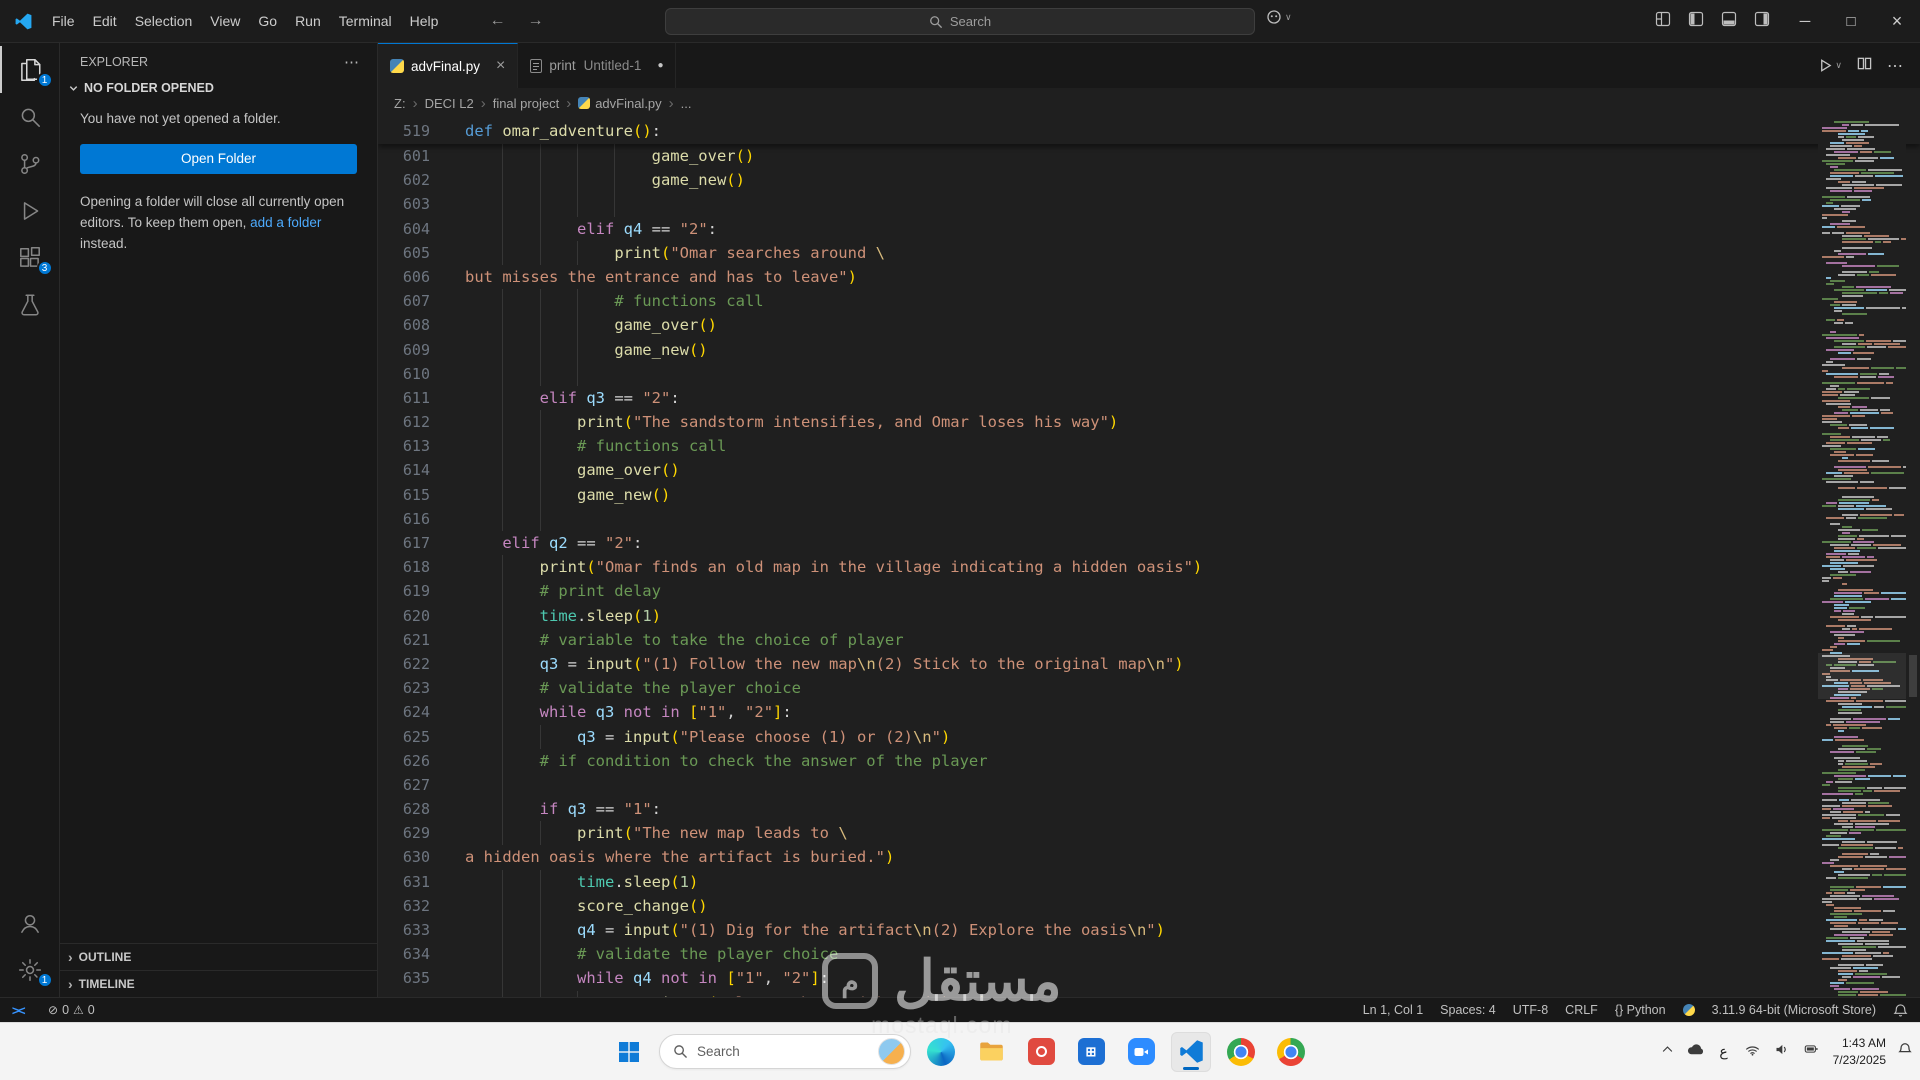  Describe the element at coordinates (497, 21) in the screenshot. I see `back-arrow-icon: ←` at that location.